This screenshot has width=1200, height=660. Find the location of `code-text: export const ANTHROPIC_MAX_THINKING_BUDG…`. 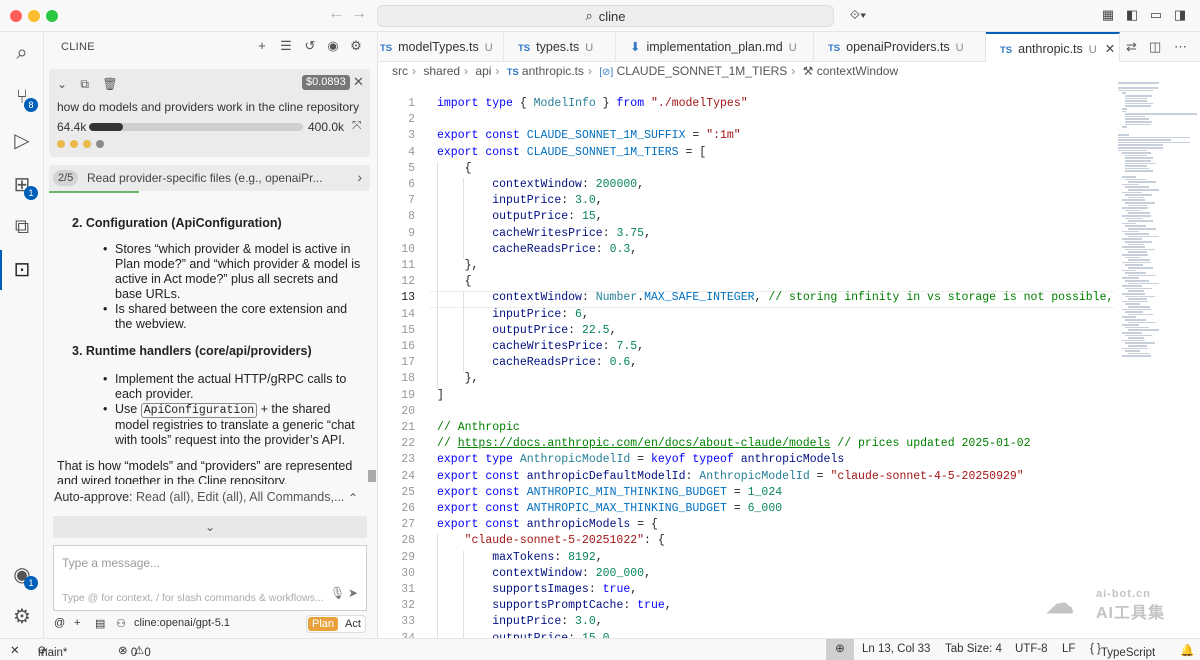

code-text: export const ANTHROPIC_MAX_THINKING_BUDG… is located at coordinates (610, 508).